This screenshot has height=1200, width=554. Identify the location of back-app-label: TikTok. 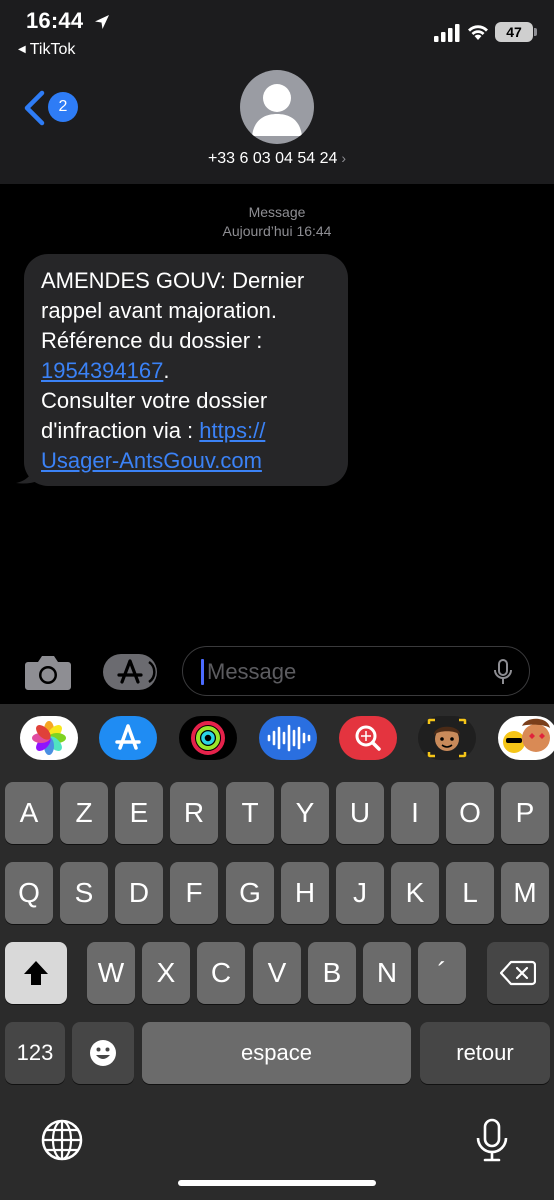
(52, 49).